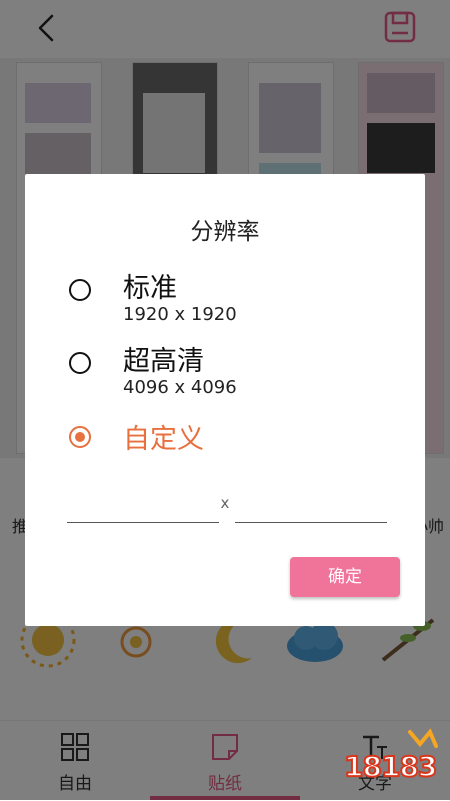  What do you see at coordinates (390, 766) in the screenshot?
I see `watermark-text: 18183` at bounding box center [390, 766].